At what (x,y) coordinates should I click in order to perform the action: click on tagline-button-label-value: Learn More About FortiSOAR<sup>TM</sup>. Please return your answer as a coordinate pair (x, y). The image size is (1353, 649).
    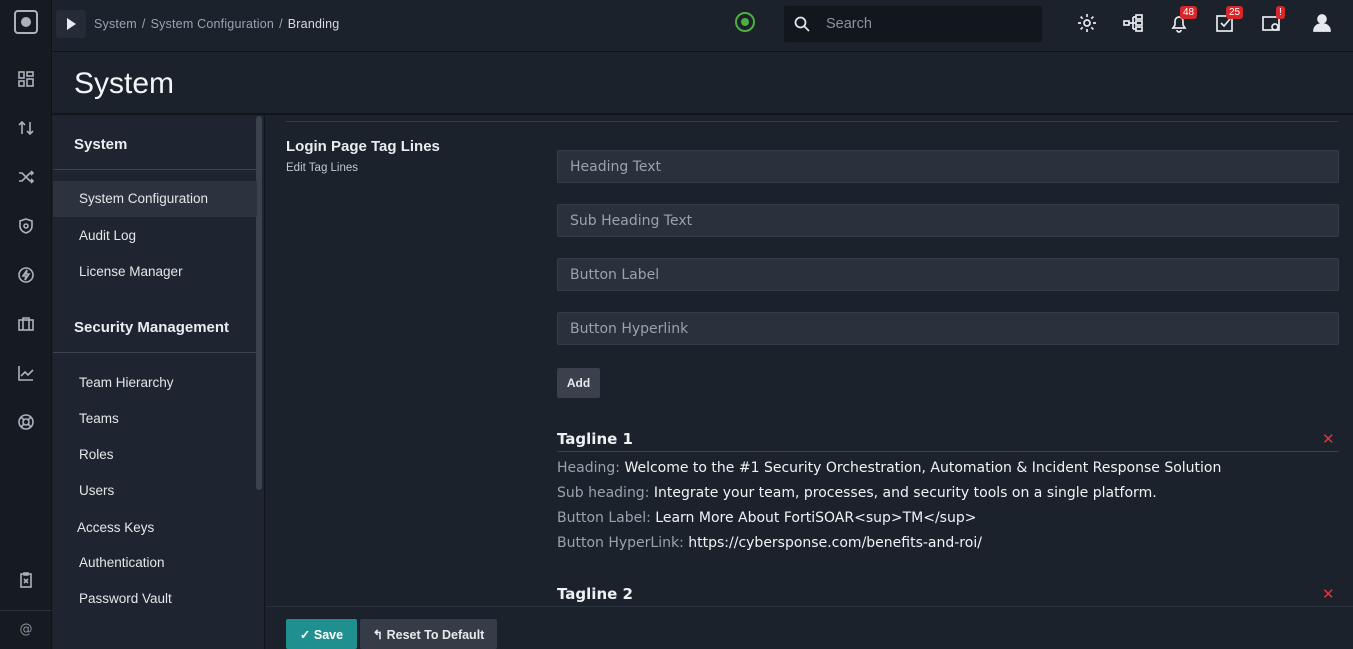
    Looking at the image, I should click on (816, 518).